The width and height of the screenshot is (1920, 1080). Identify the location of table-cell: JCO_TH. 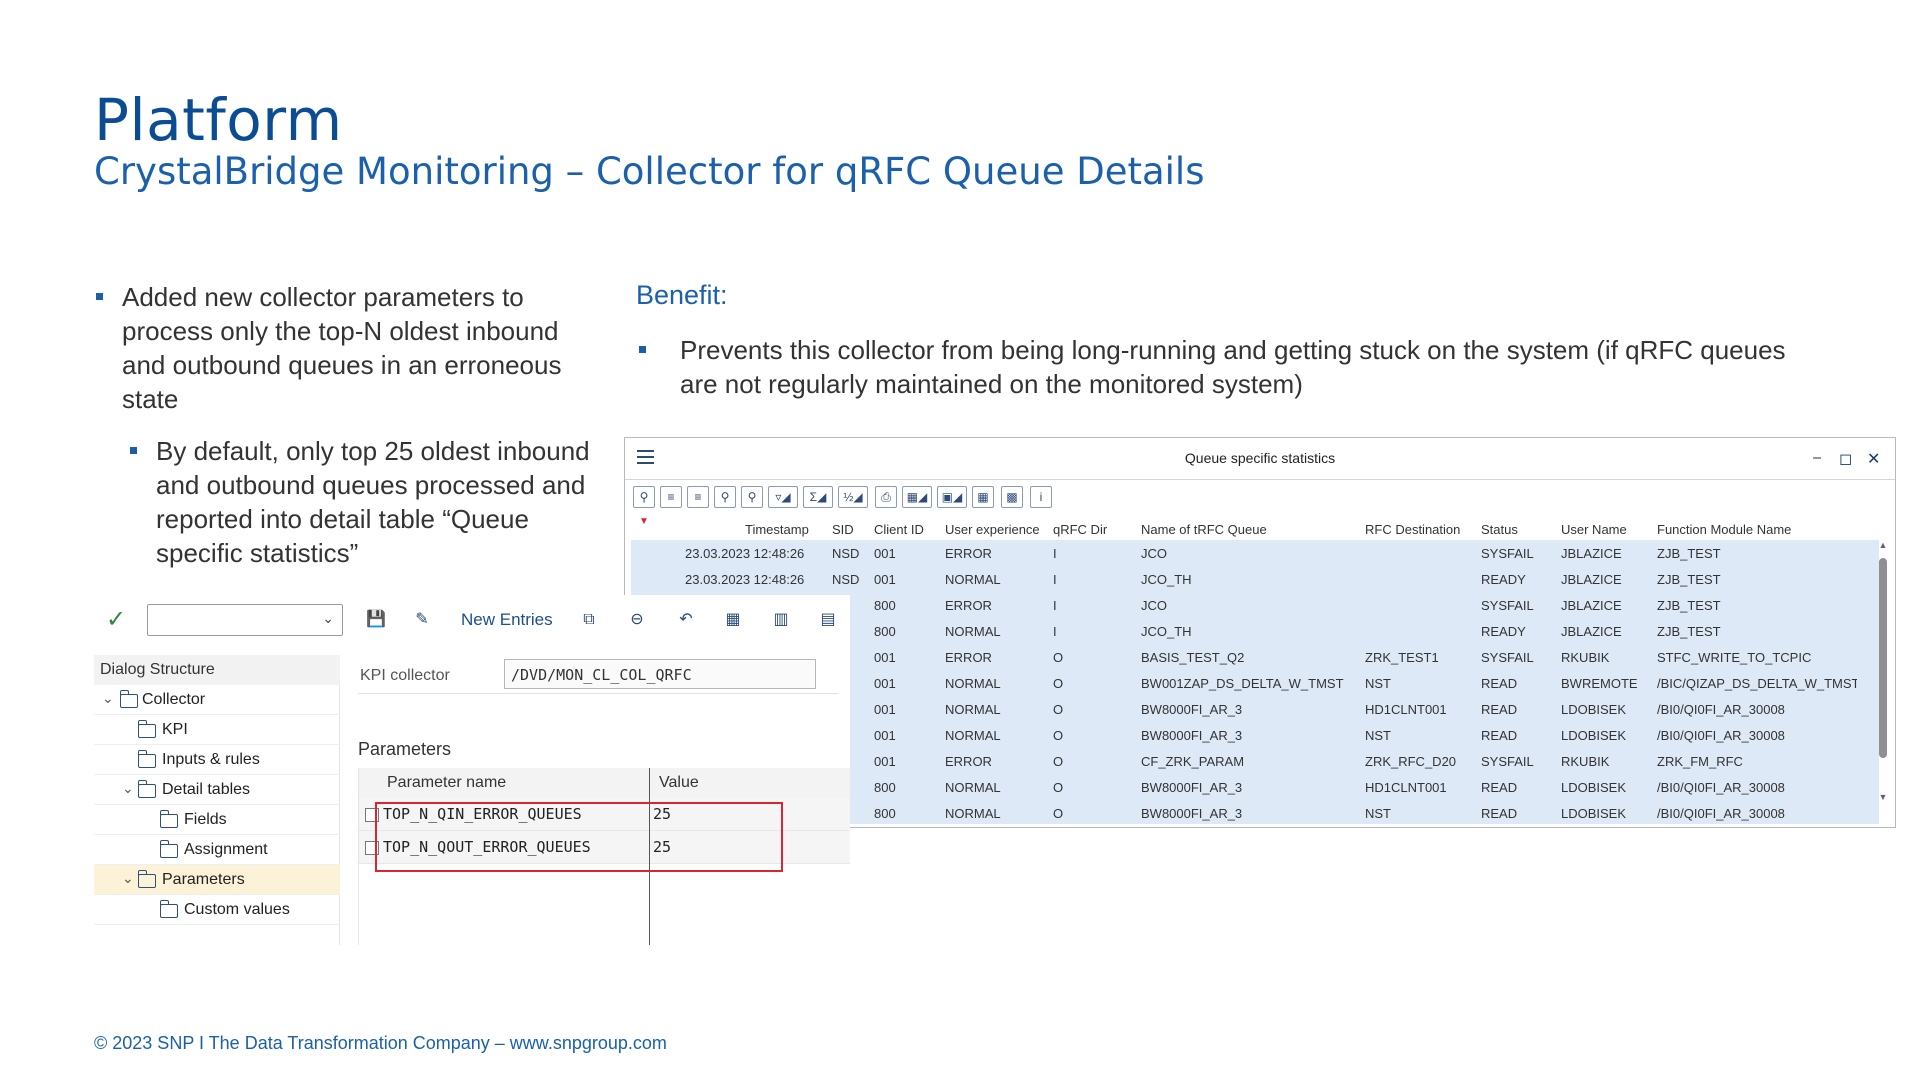
(1251, 631).